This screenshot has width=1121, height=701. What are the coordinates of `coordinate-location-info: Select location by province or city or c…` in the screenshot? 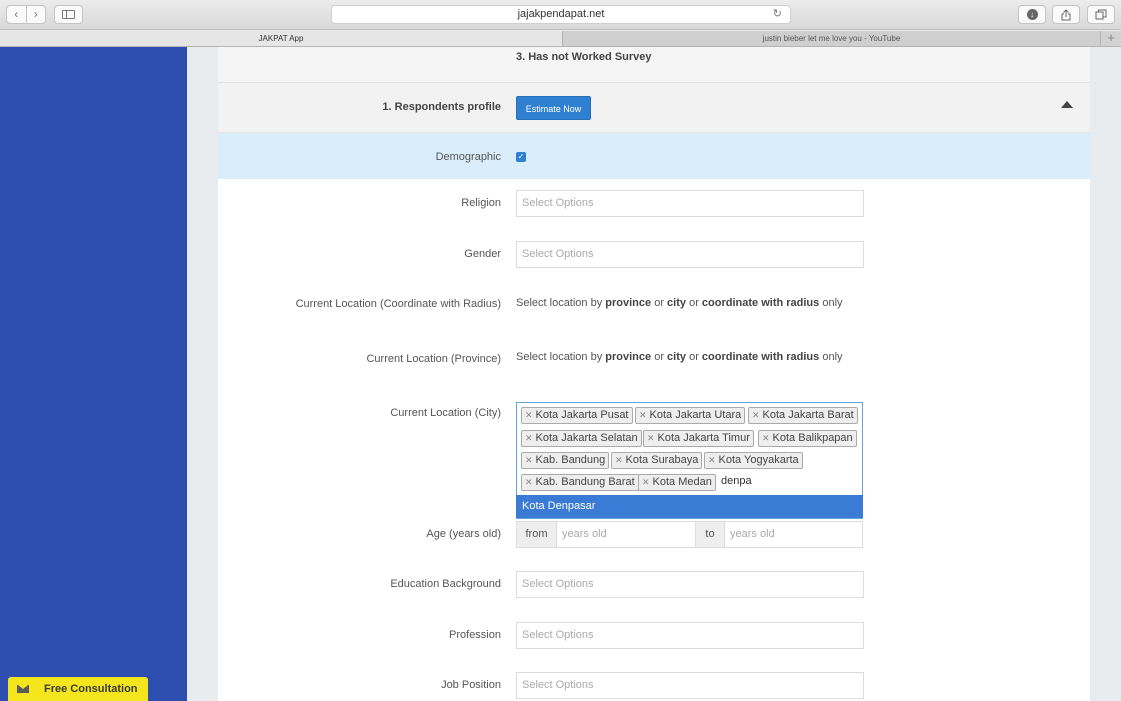 It's located at (679, 303).